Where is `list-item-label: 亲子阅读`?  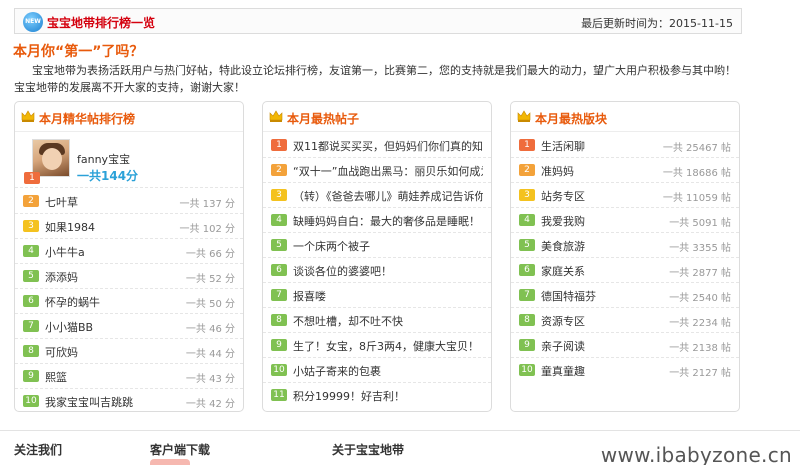
list-item-label: 亲子阅读 is located at coordinates (563, 346).